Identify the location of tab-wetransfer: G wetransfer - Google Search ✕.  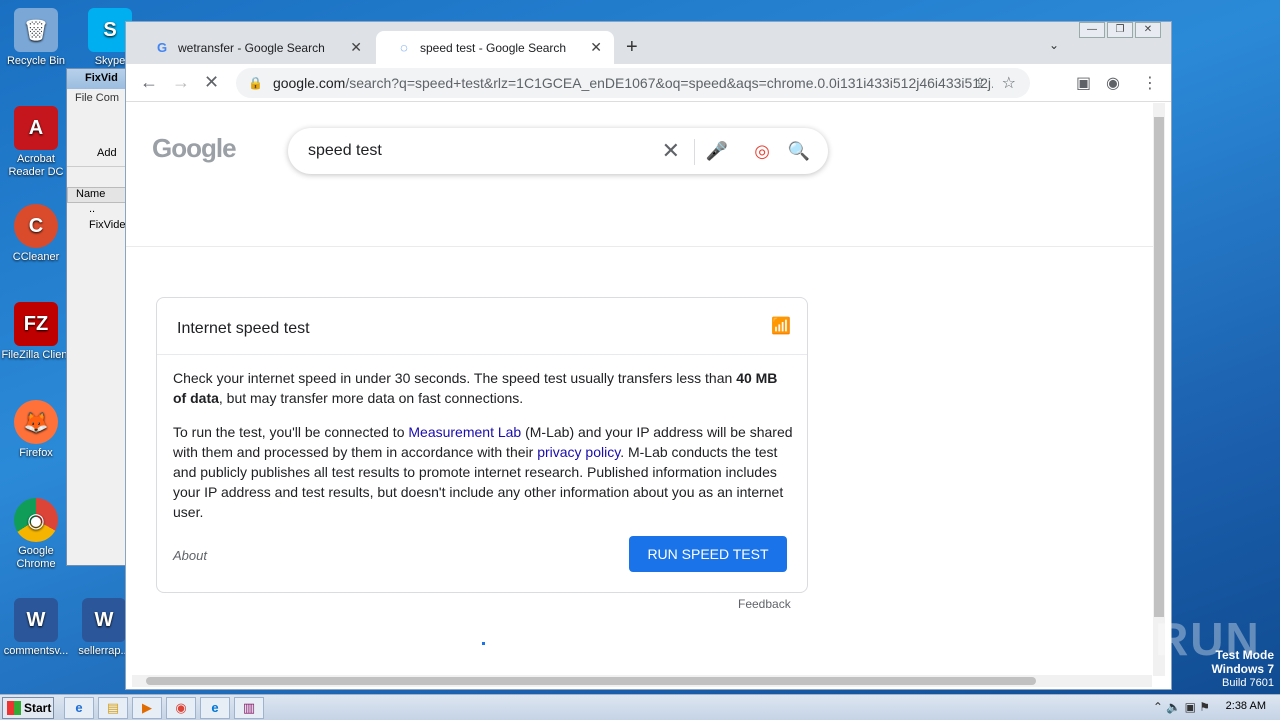
(254, 47).